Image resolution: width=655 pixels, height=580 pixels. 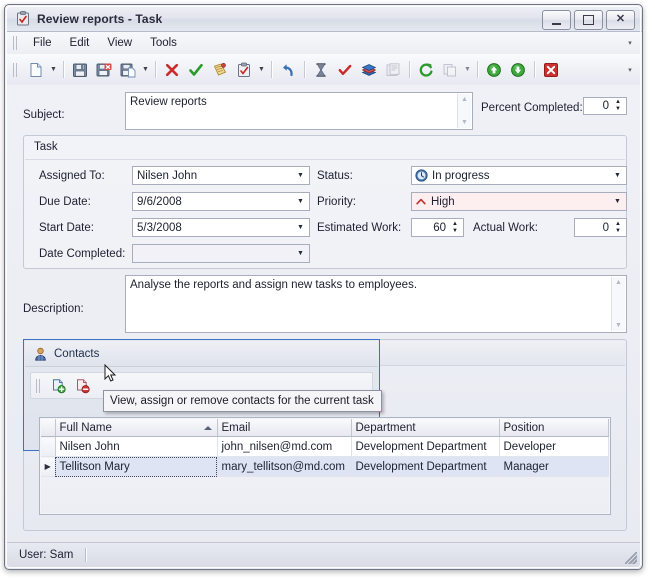 What do you see at coordinates (48, 466) in the screenshot?
I see `row-indicator: ▶` at bounding box center [48, 466].